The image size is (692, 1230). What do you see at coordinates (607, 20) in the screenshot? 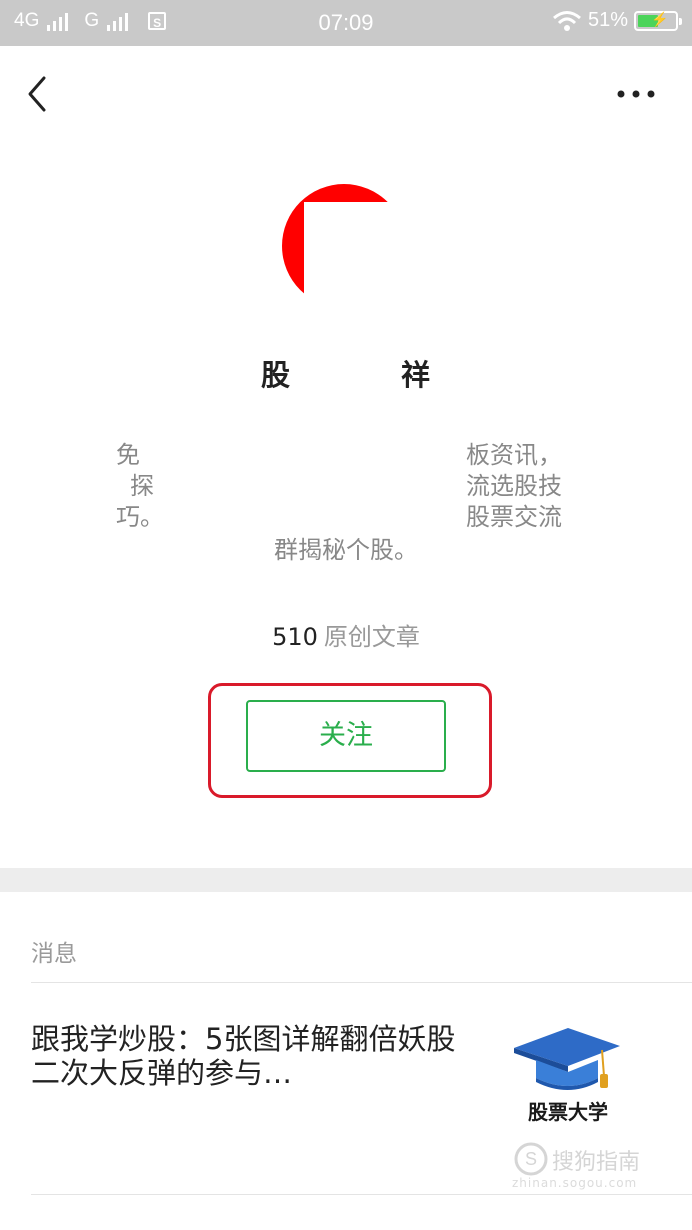
I see `battery-percent: 51%` at bounding box center [607, 20].